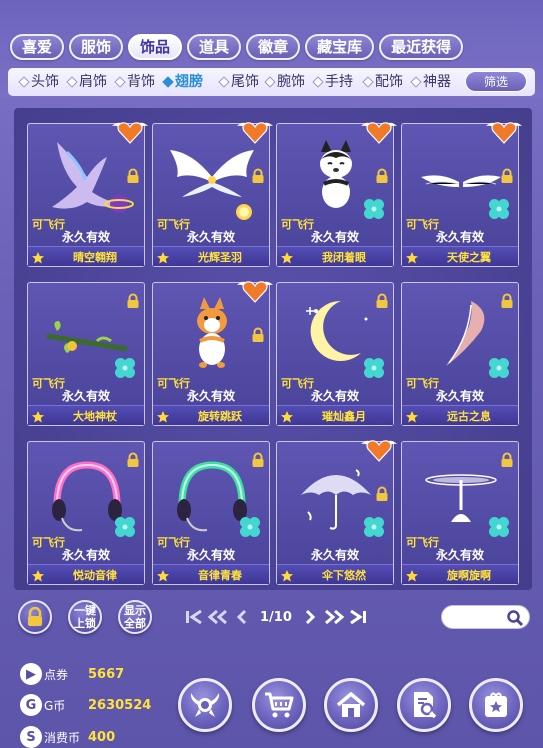  I want to click on cart-icon, so click(279, 705).